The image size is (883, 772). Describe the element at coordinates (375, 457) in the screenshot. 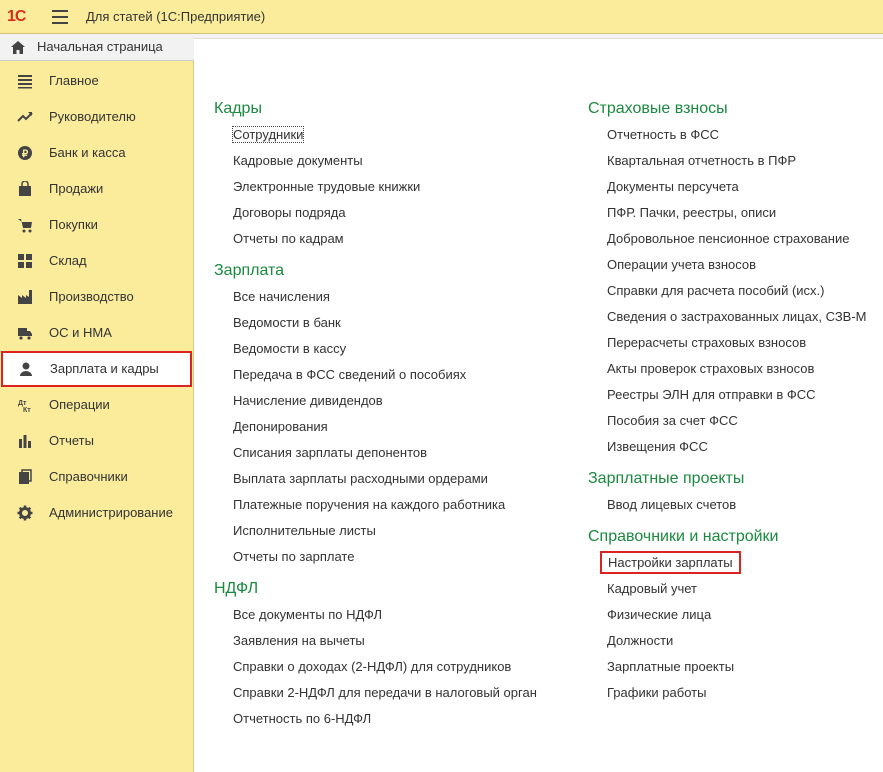

I see `link-deposit-writeoffs: Списания зарплаты депонентов` at that location.